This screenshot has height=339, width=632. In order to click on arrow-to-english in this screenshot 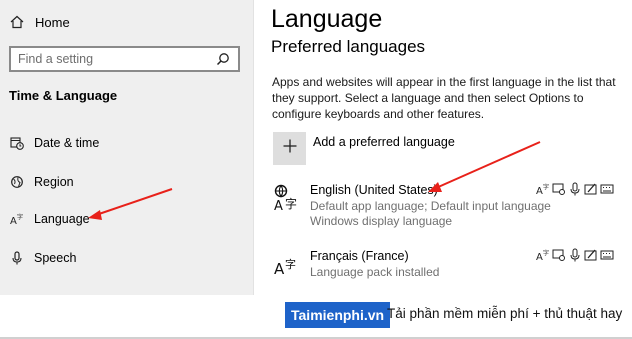, I will do `click(488, 165)`.